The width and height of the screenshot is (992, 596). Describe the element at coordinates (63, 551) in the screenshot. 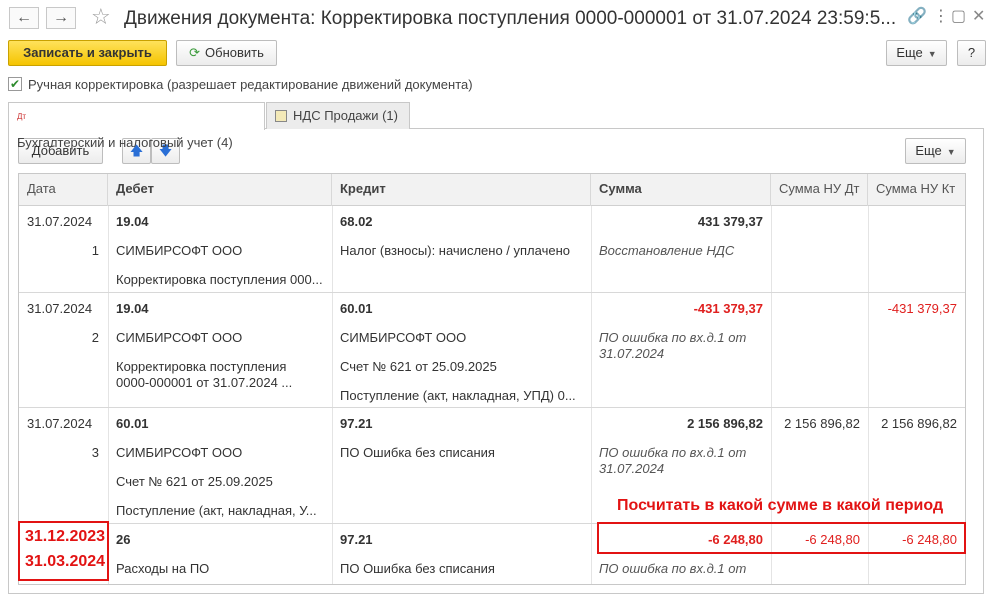

I see `annotation-date-box: 31.12.2023 31.03.2024` at that location.